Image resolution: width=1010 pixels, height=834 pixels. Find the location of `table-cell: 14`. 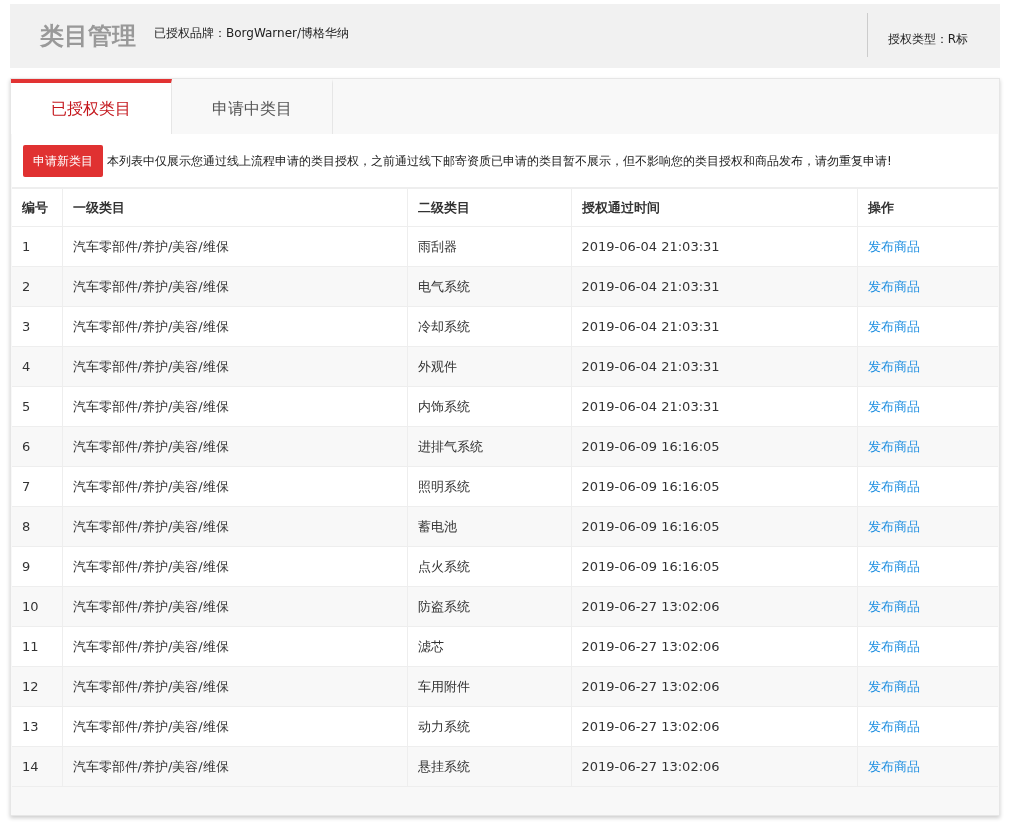

table-cell: 14 is located at coordinates (37, 766).